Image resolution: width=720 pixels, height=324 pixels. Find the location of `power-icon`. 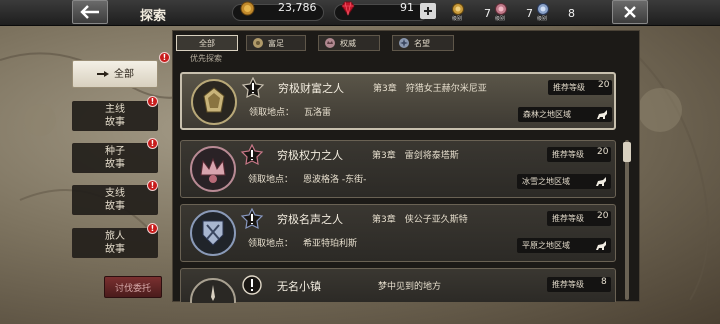

power-icon is located at coordinates (330, 43).